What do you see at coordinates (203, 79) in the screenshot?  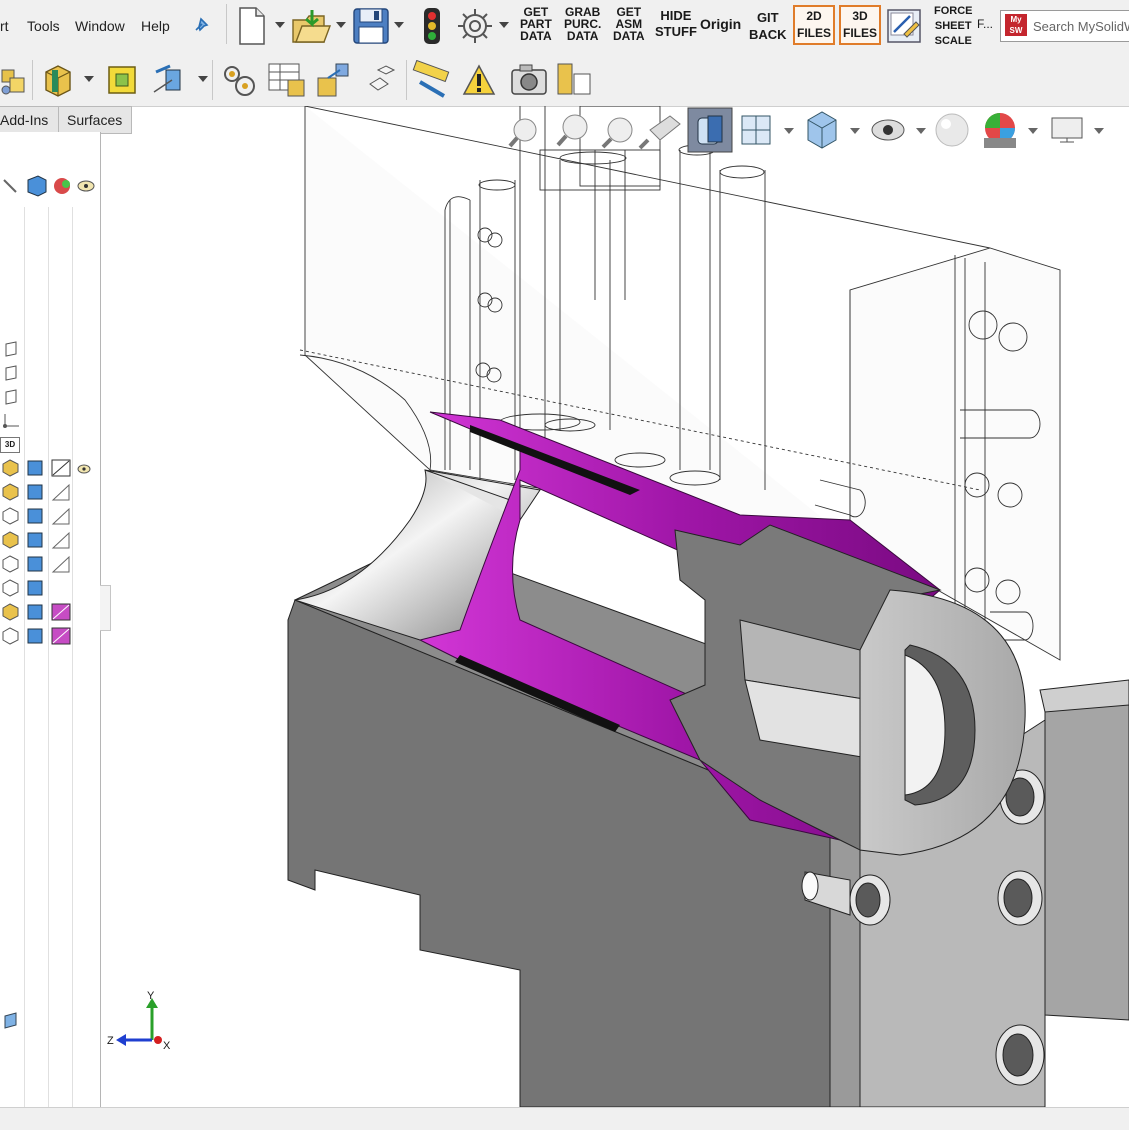 I see `pattern-dropdown-icon` at bounding box center [203, 79].